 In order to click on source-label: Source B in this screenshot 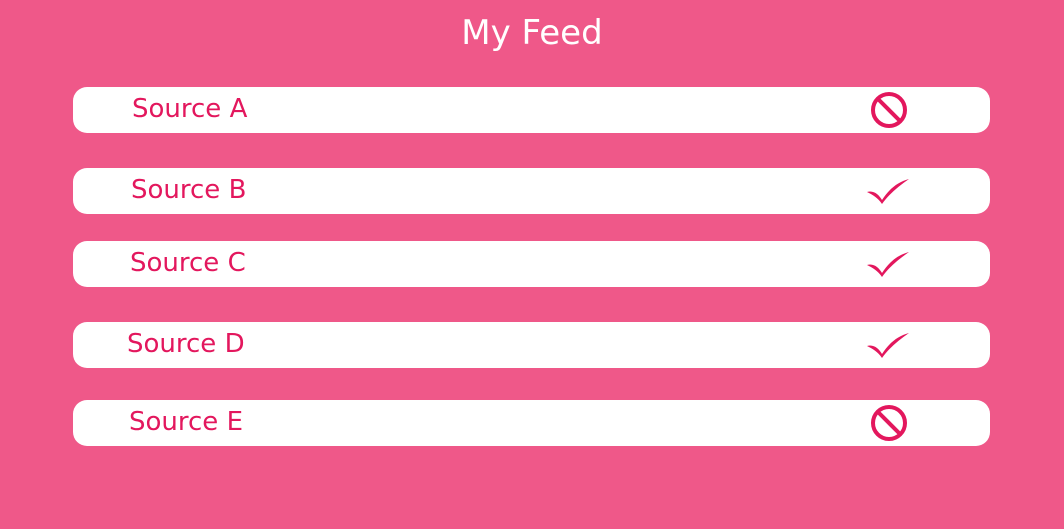, I will do `click(189, 190)`.